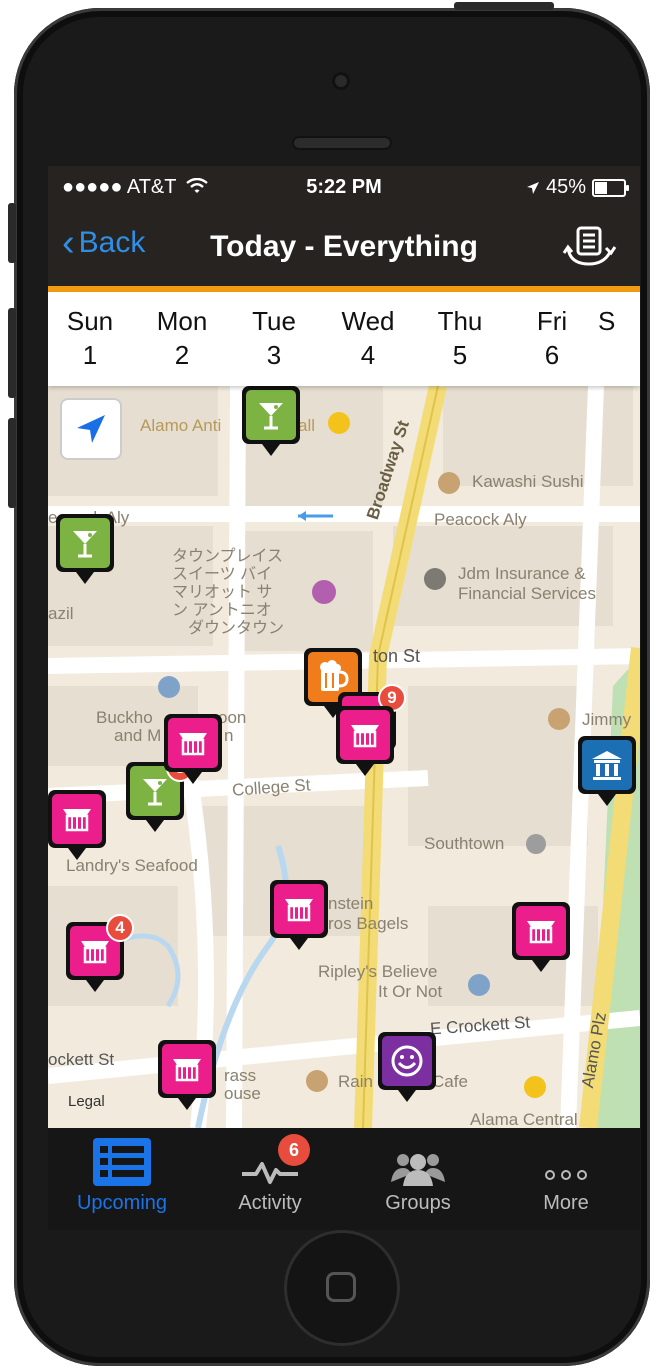 The height and width of the screenshot is (1372, 656). I want to click on map-label: rass, so click(240, 1075).